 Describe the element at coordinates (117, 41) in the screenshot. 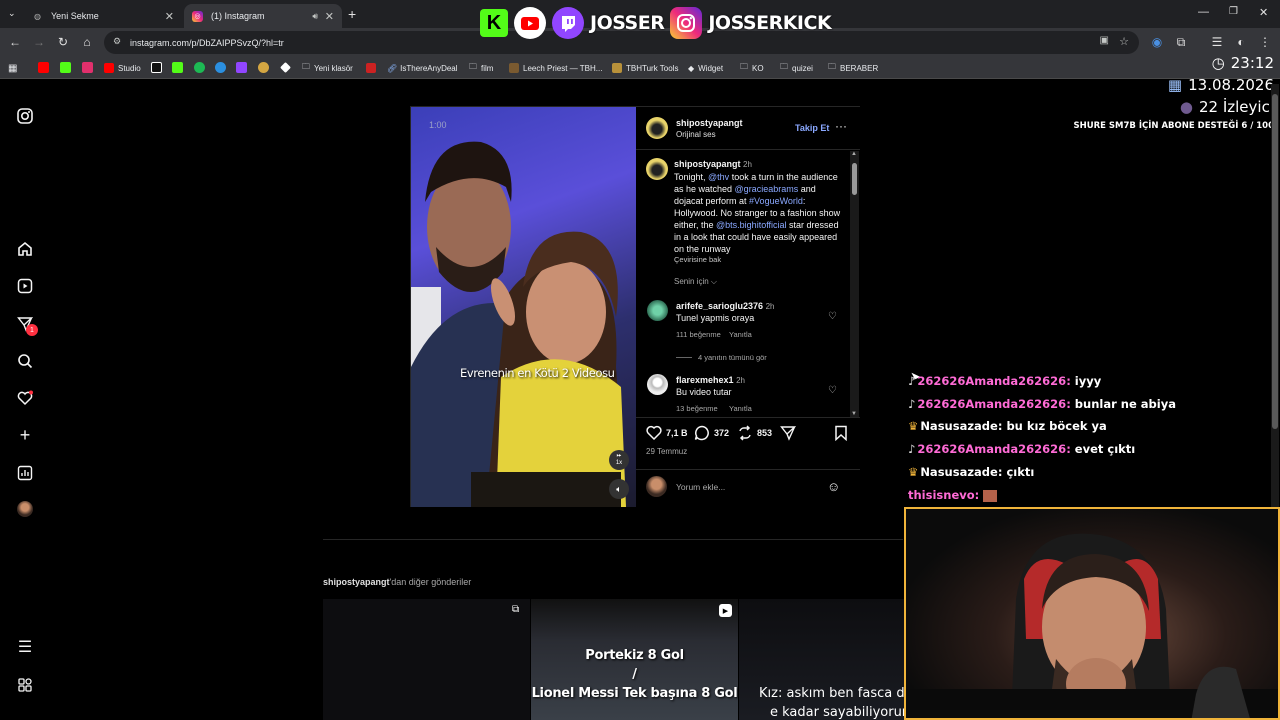

I see `site-info-icon: ⚙︎` at that location.